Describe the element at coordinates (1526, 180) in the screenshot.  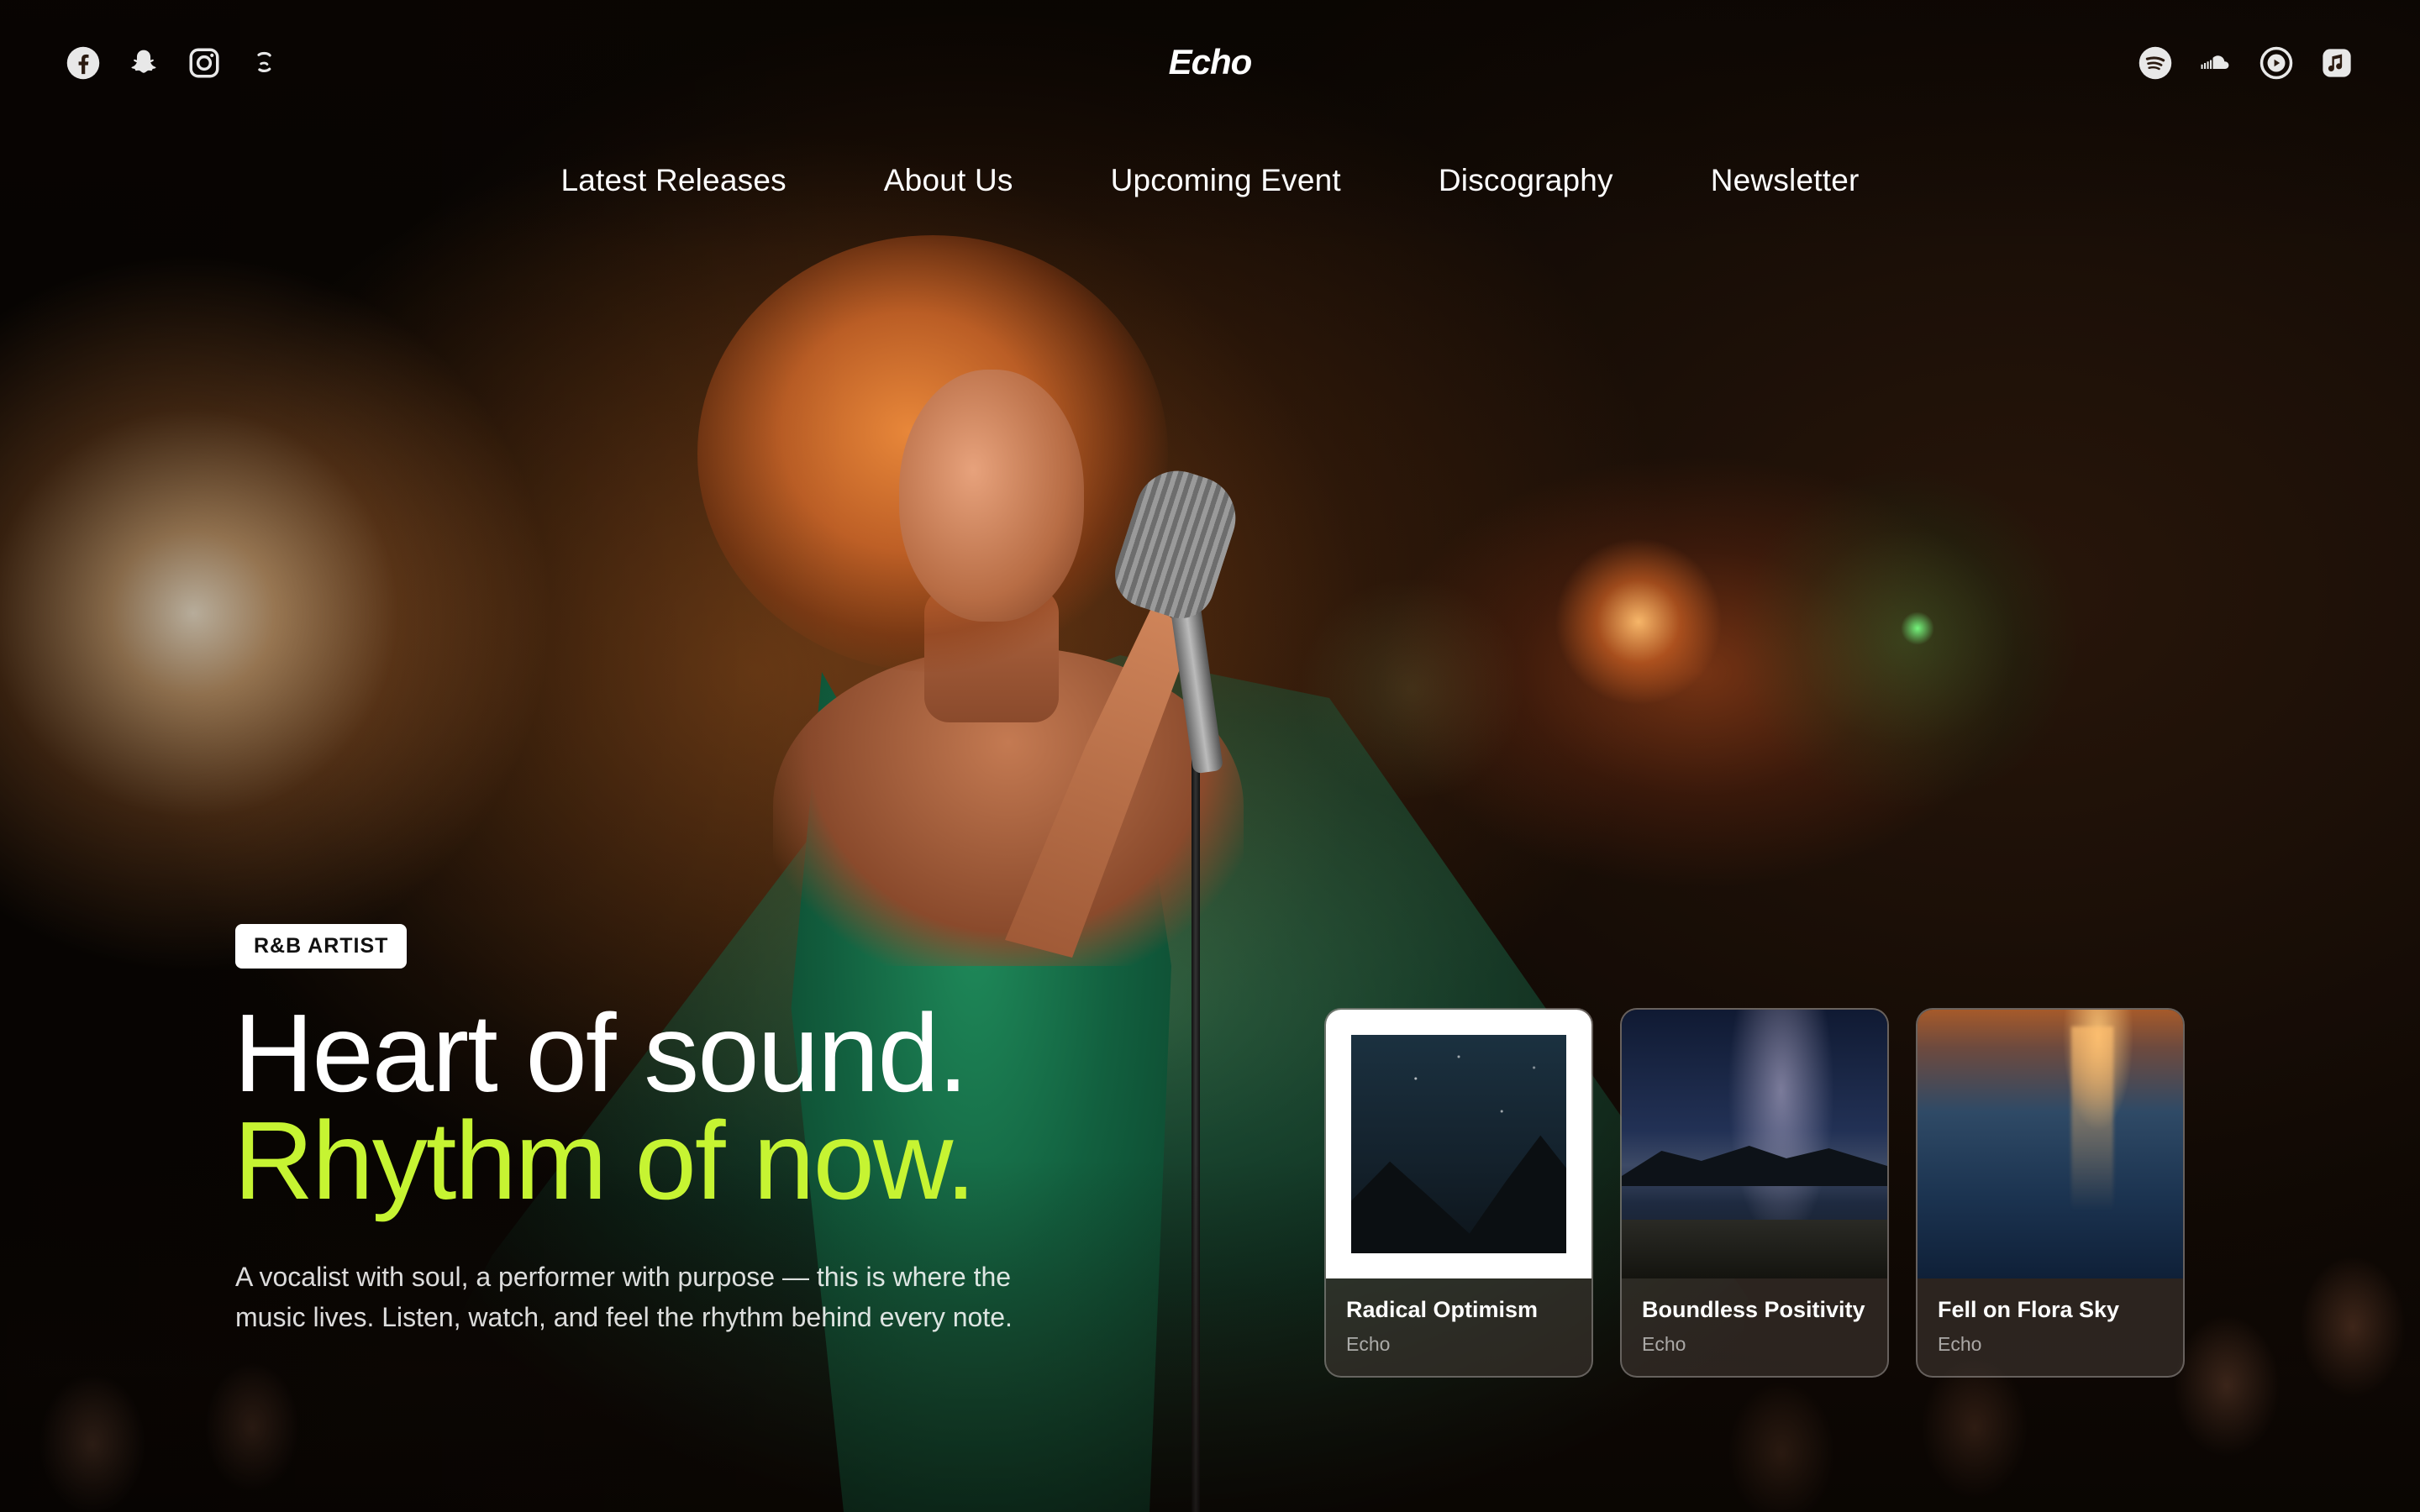
I see `nav-discography: Discography` at that location.